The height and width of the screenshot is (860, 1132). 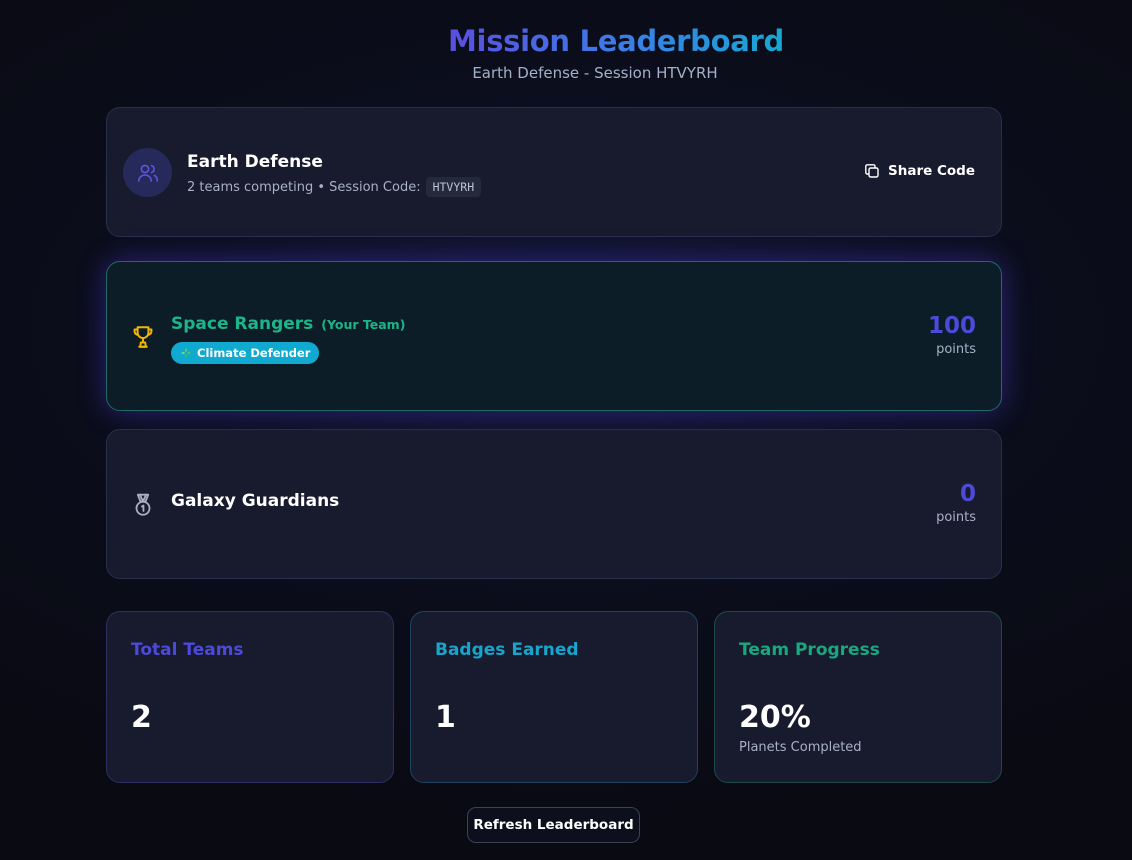 What do you see at coordinates (143, 504) in the screenshot?
I see `medal-icon` at bounding box center [143, 504].